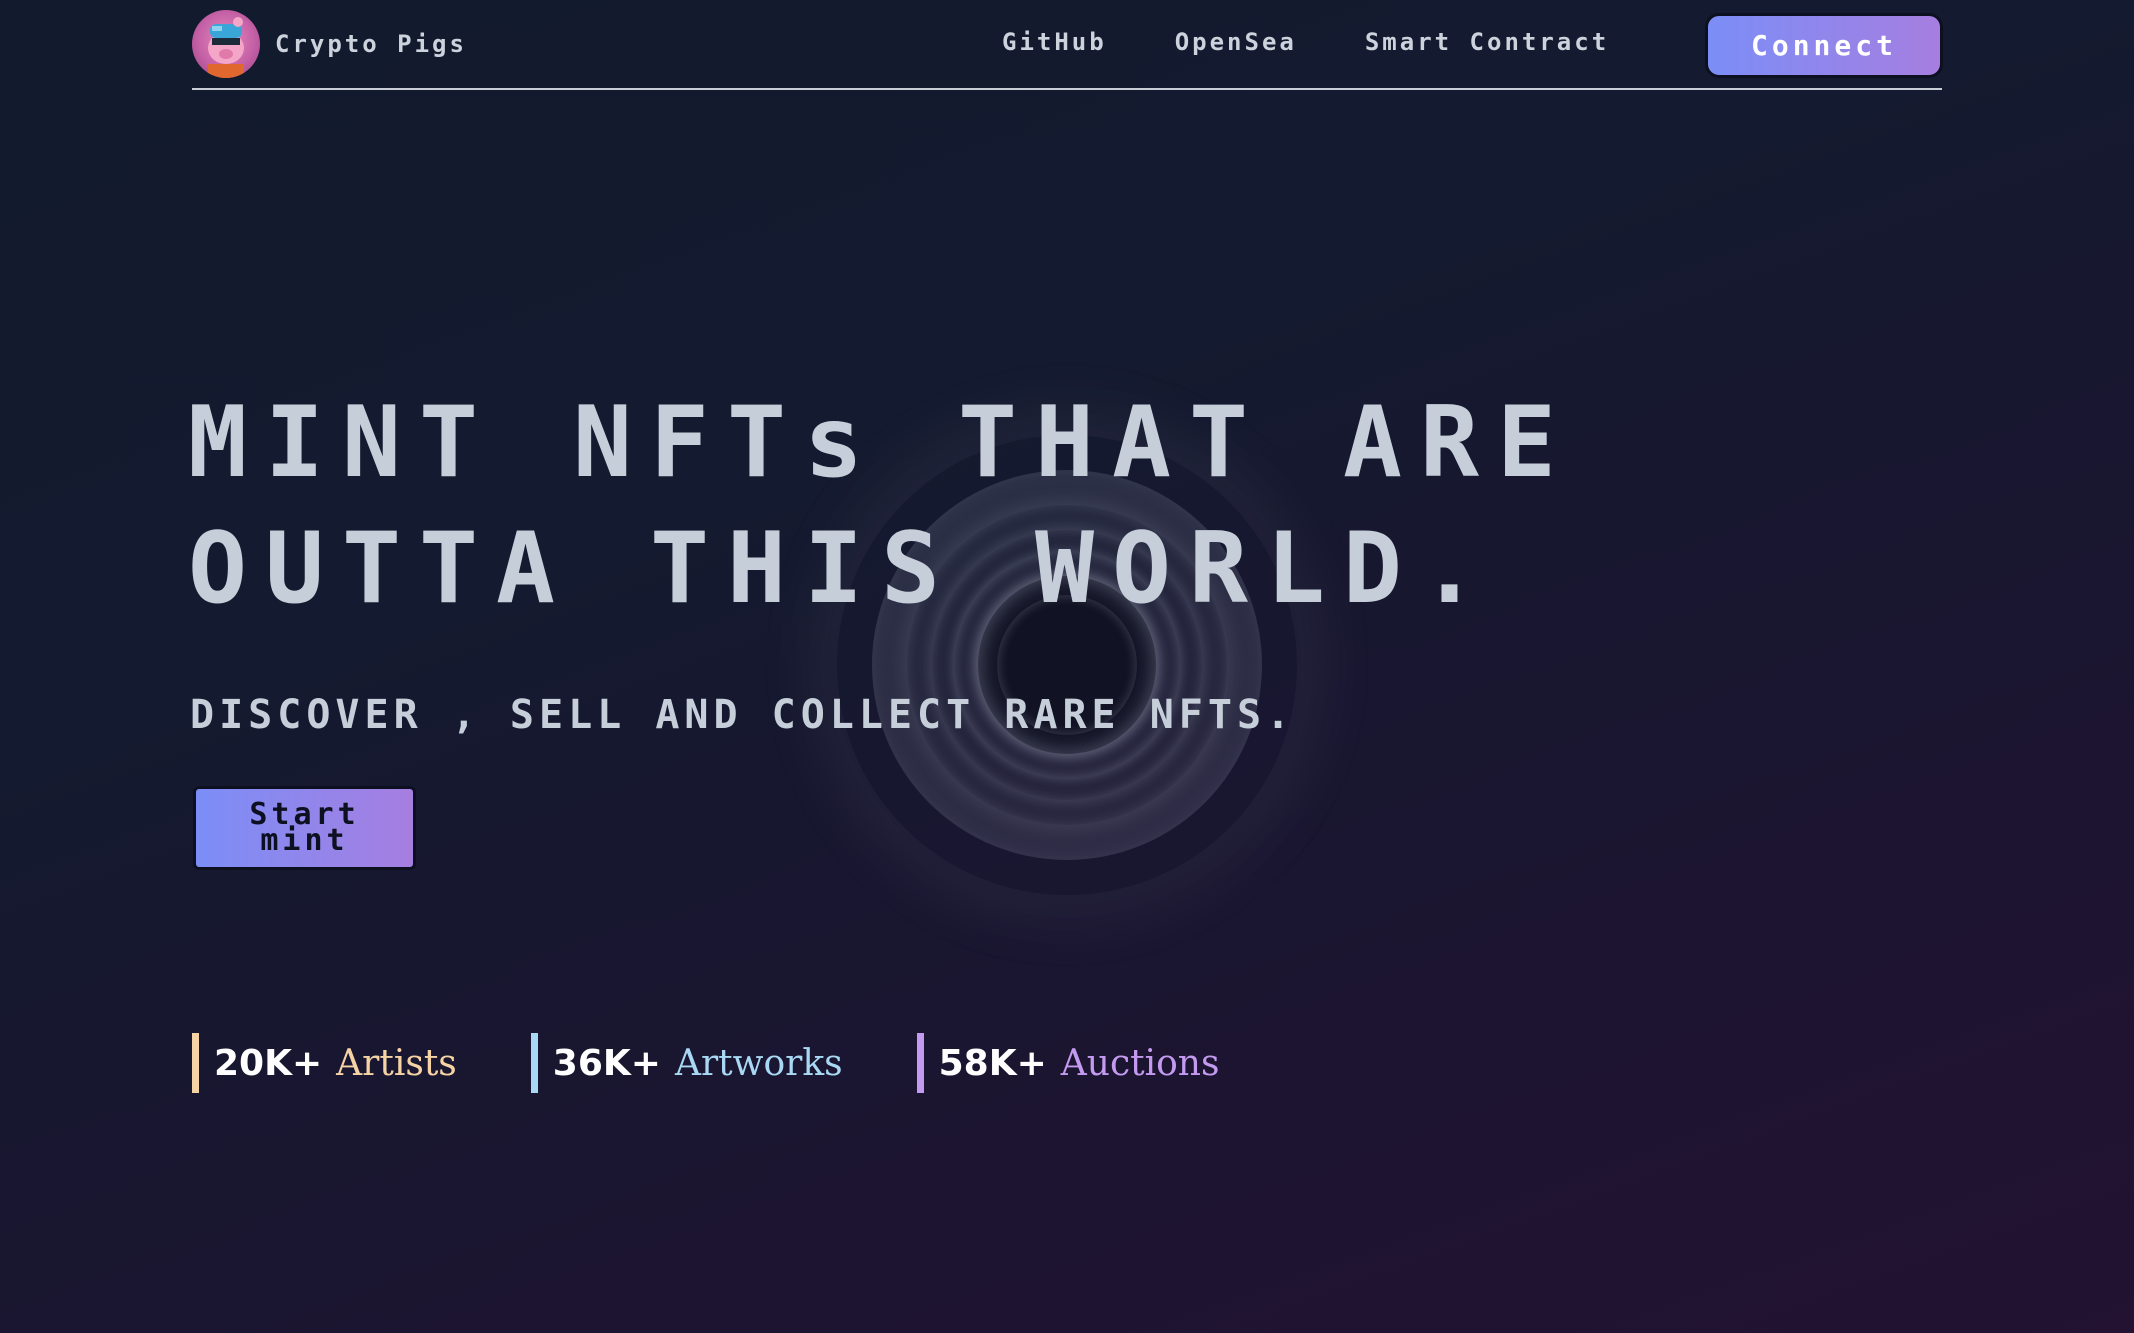  What do you see at coordinates (1824, 45) in the screenshot?
I see `connect-wallet-button: Connect` at bounding box center [1824, 45].